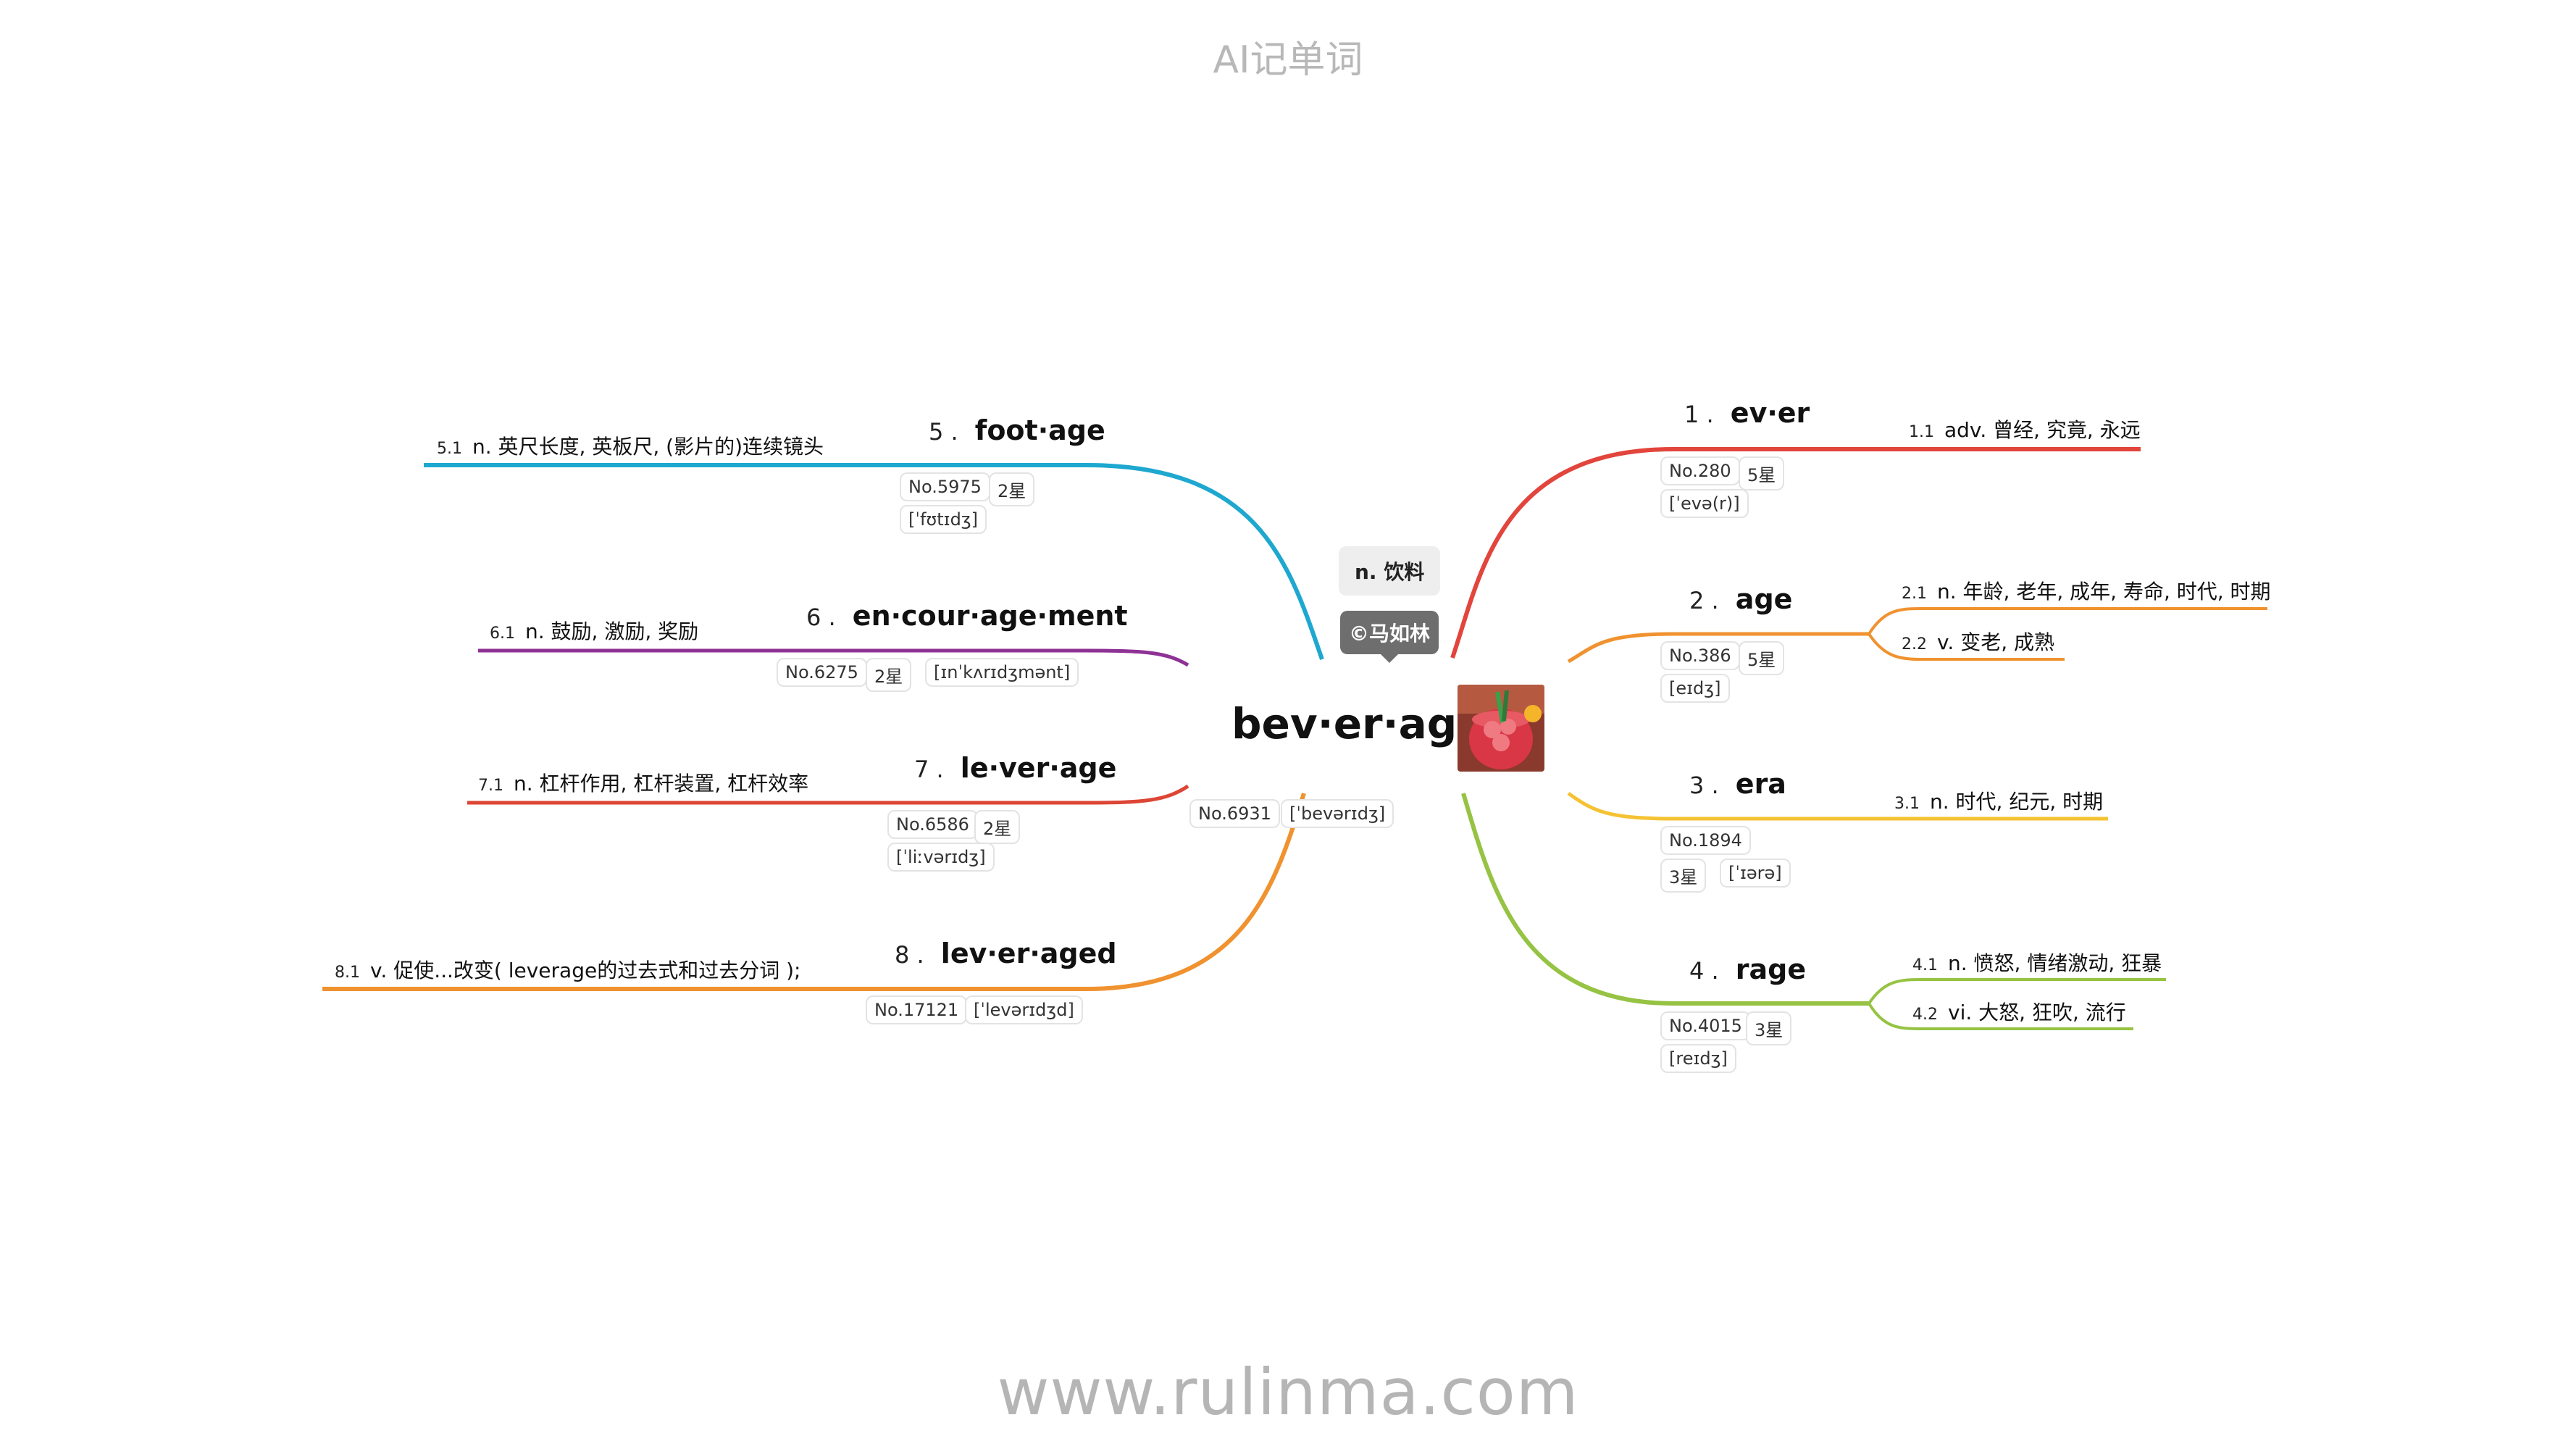 Image resolution: width=2576 pixels, height=1449 pixels. What do you see at coordinates (1501, 728) in the screenshot?
I see `cocktail-drink-image` at bounding box center [1501, 728].